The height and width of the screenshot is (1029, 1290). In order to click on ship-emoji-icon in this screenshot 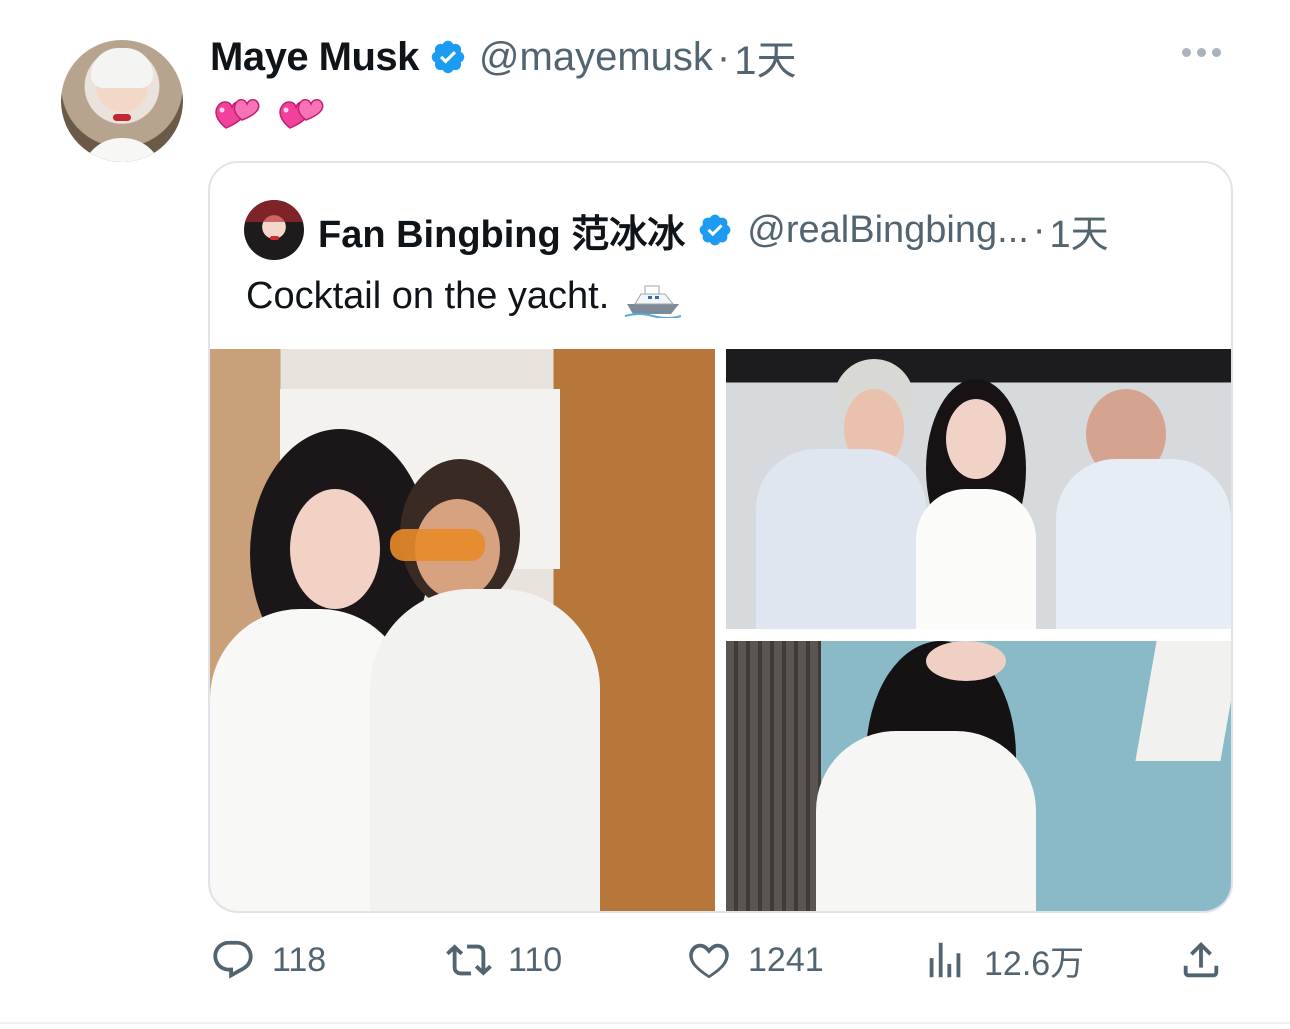, I will do `click(653, 301)`.